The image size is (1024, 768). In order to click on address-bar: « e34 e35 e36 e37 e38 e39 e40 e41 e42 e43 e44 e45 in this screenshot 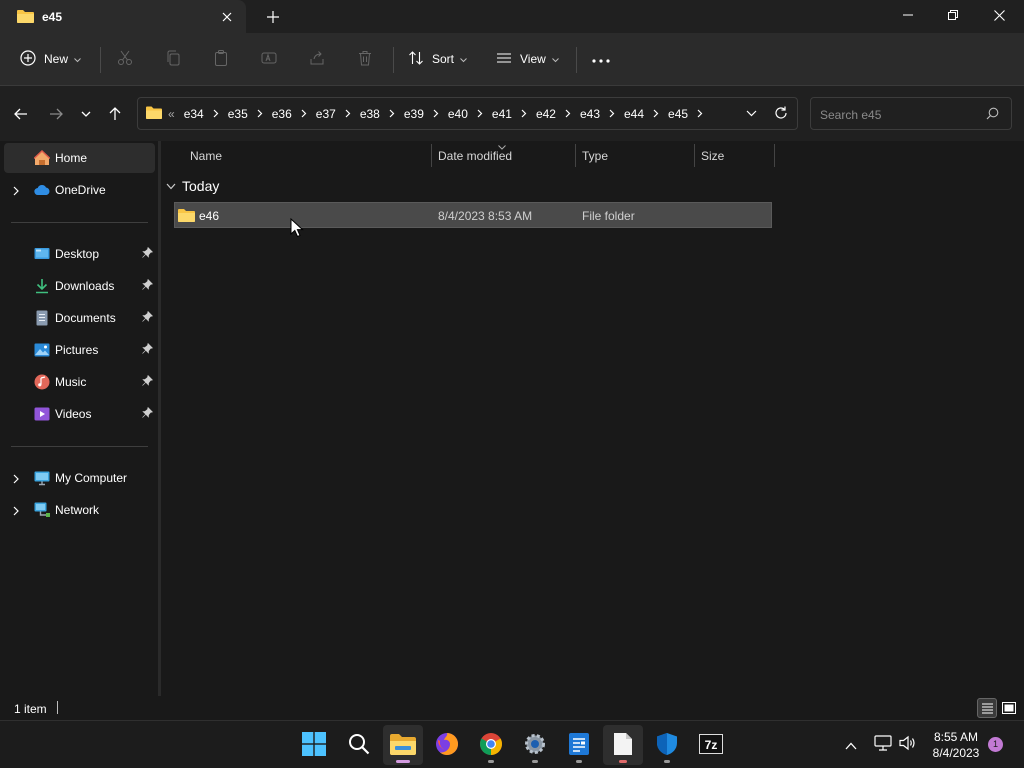, I will do `click(467, 113)`.